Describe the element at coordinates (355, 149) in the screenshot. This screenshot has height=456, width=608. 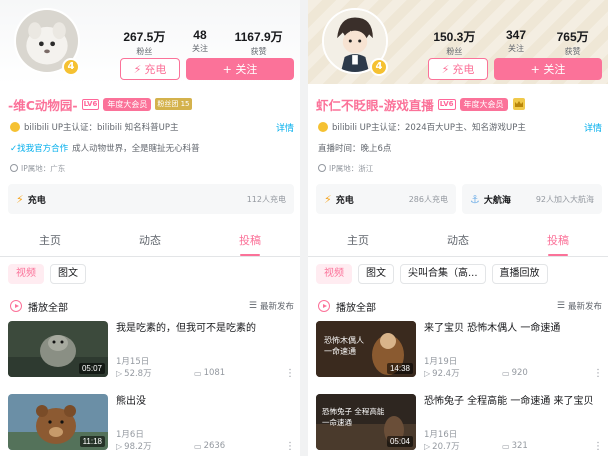
I see `live-time-text: 直播时间：晚上6点` at that location.